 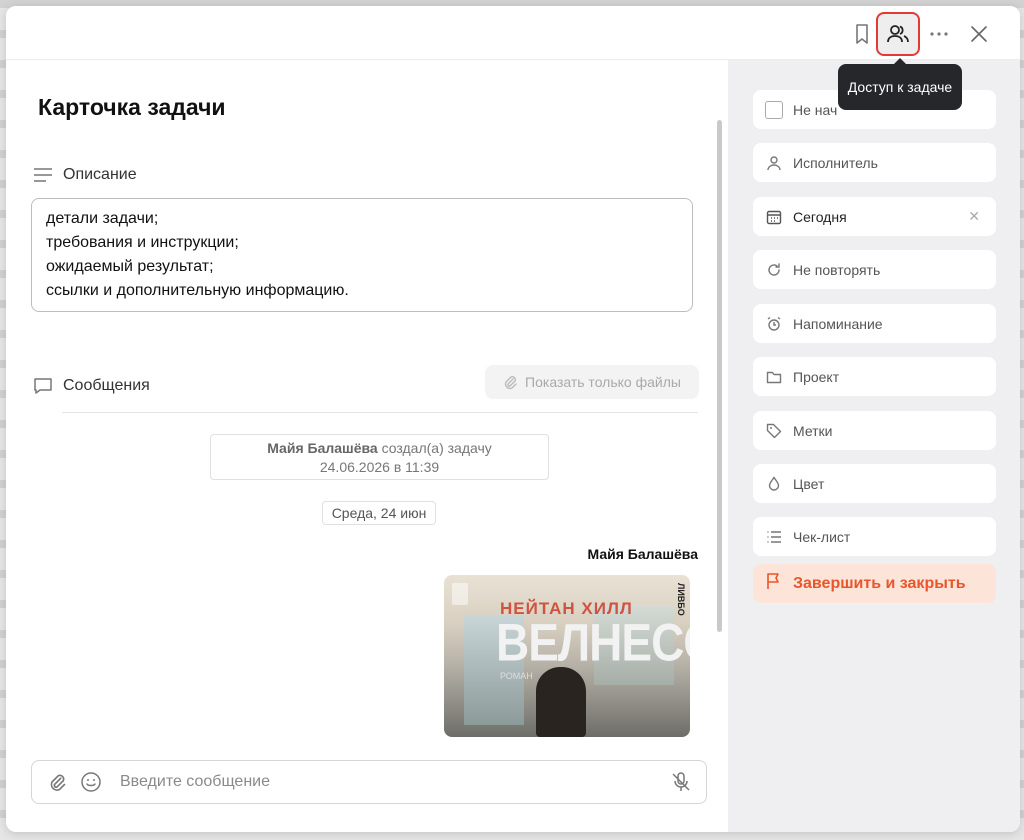 I want to click on more-button, so click(x=939, y=34).